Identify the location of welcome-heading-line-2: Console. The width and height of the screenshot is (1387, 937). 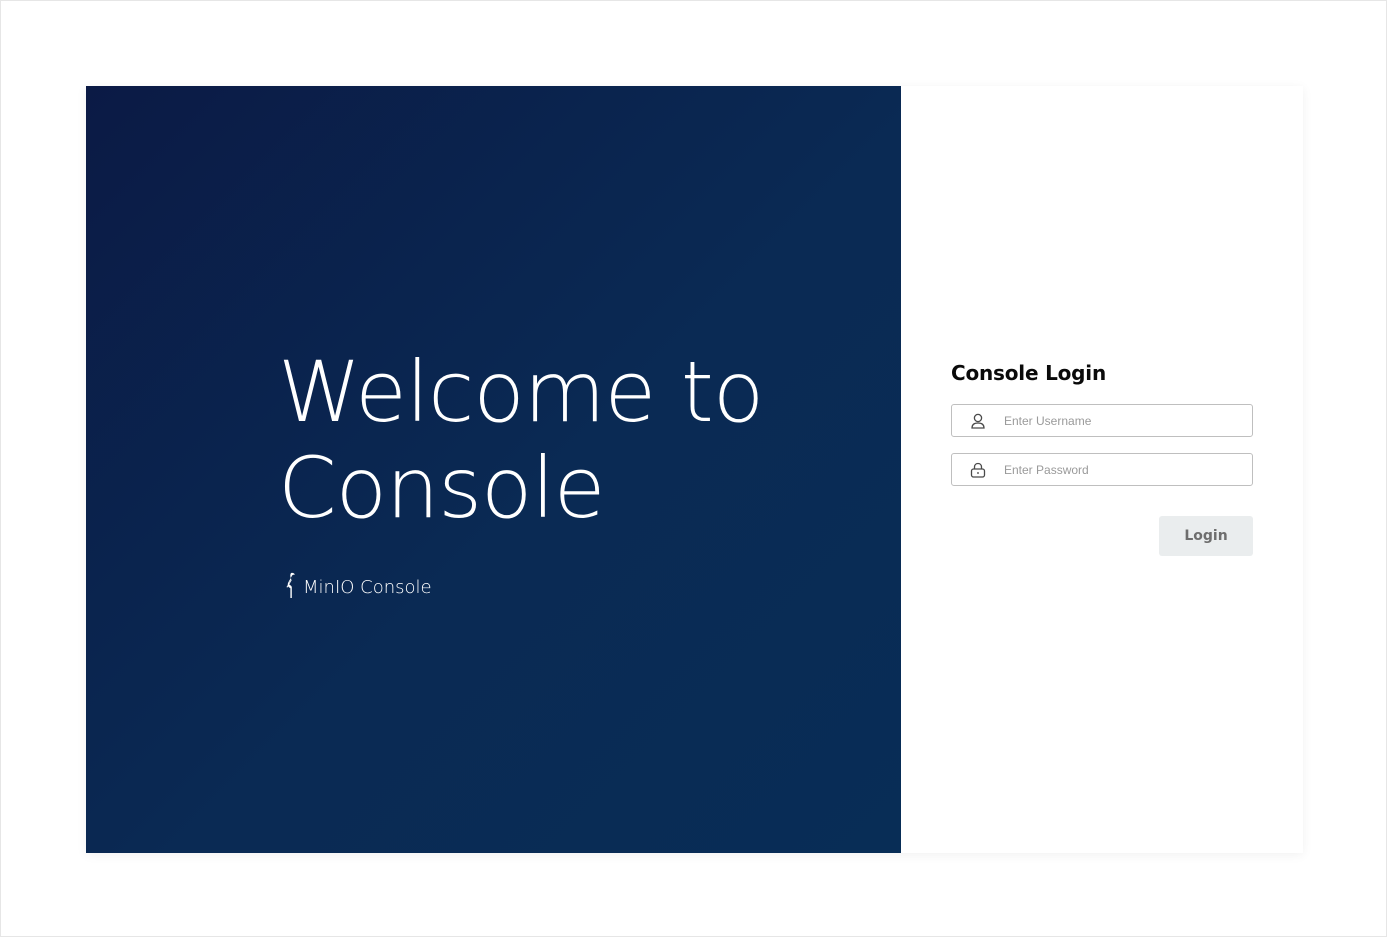
(441, 488).